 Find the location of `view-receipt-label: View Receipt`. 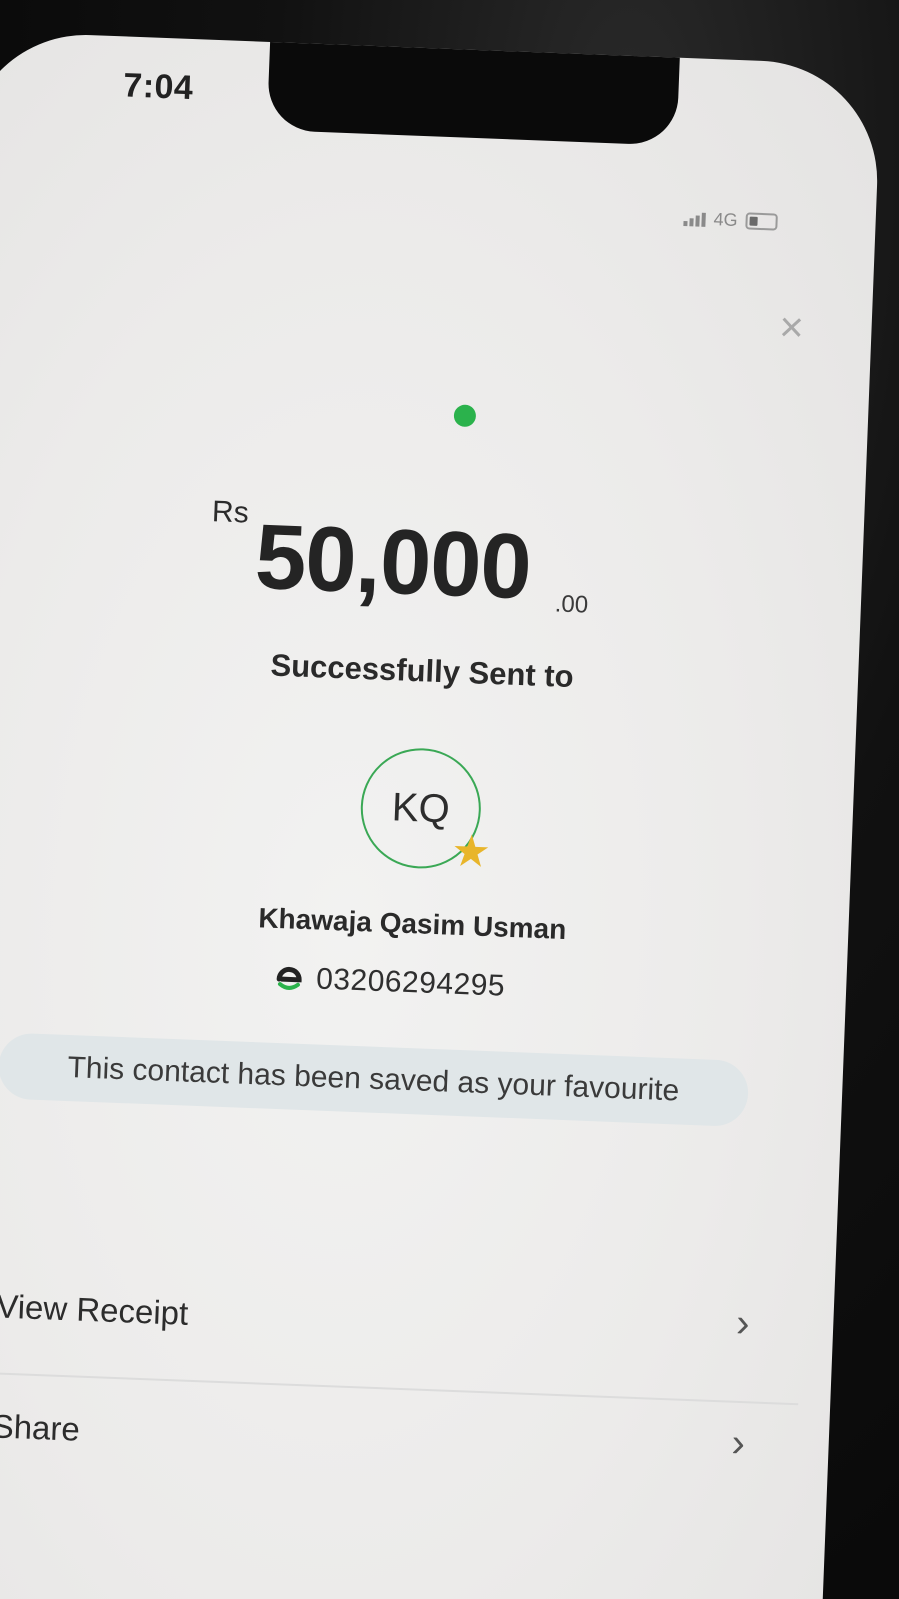

view-receipt-label: View Receipt is located at coordinates (94, 1309).